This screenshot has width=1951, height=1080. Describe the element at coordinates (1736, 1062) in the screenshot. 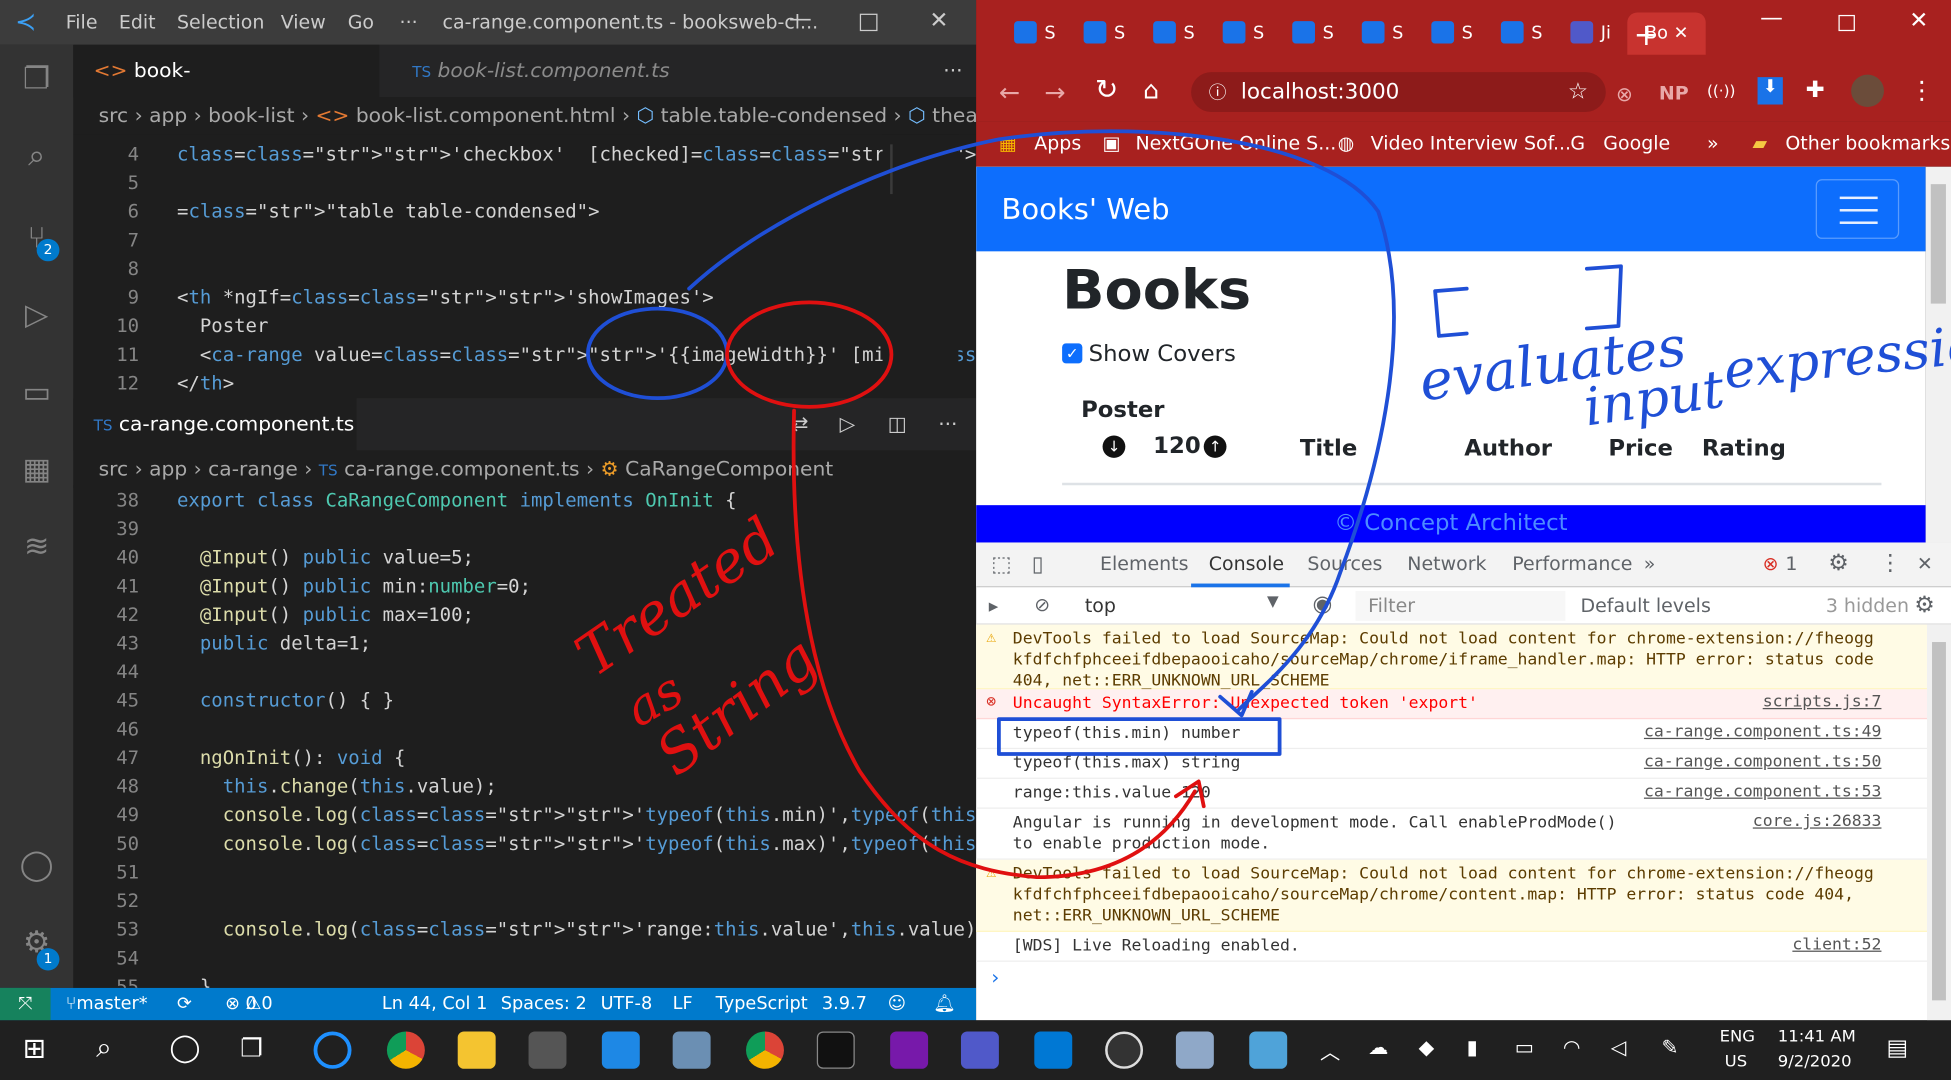

I see `language-2: US` at that location.